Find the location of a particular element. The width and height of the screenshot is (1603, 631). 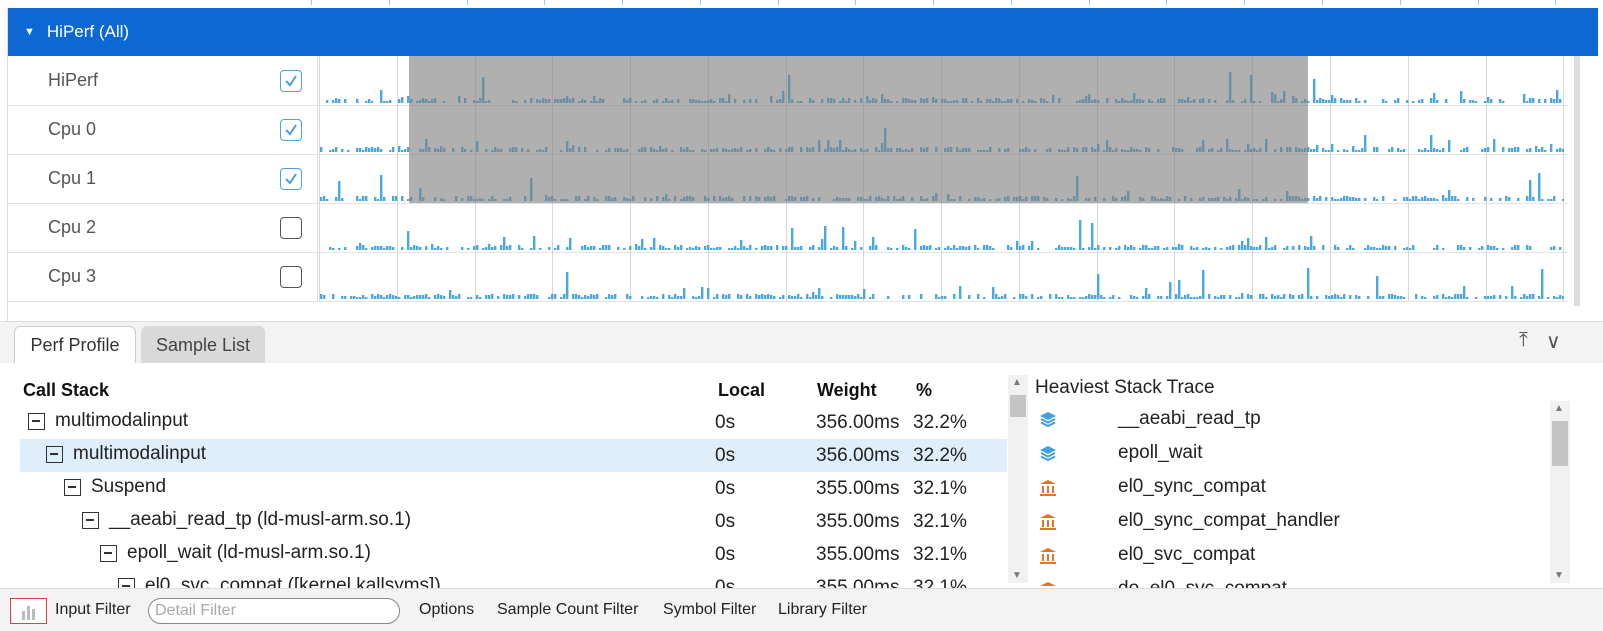

trace-row: Cpu 1 is located at coordinates (803, 179).